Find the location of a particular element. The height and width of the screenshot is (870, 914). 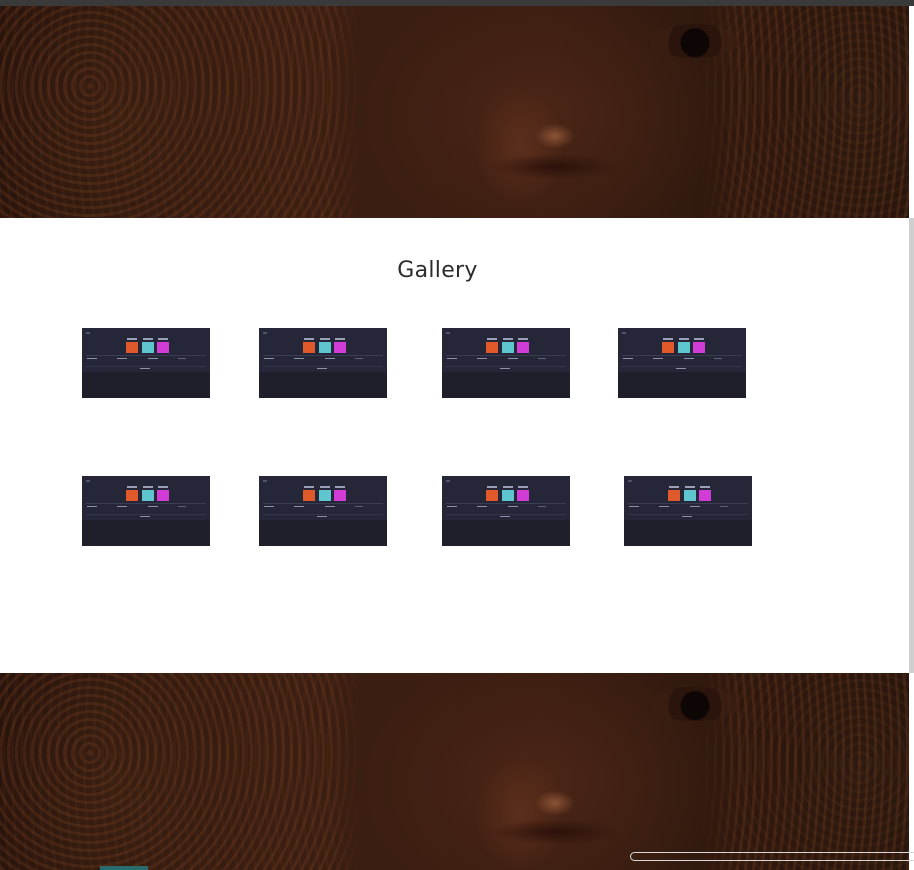

gallery-title: Gallery is located at coordinates (437, 270).